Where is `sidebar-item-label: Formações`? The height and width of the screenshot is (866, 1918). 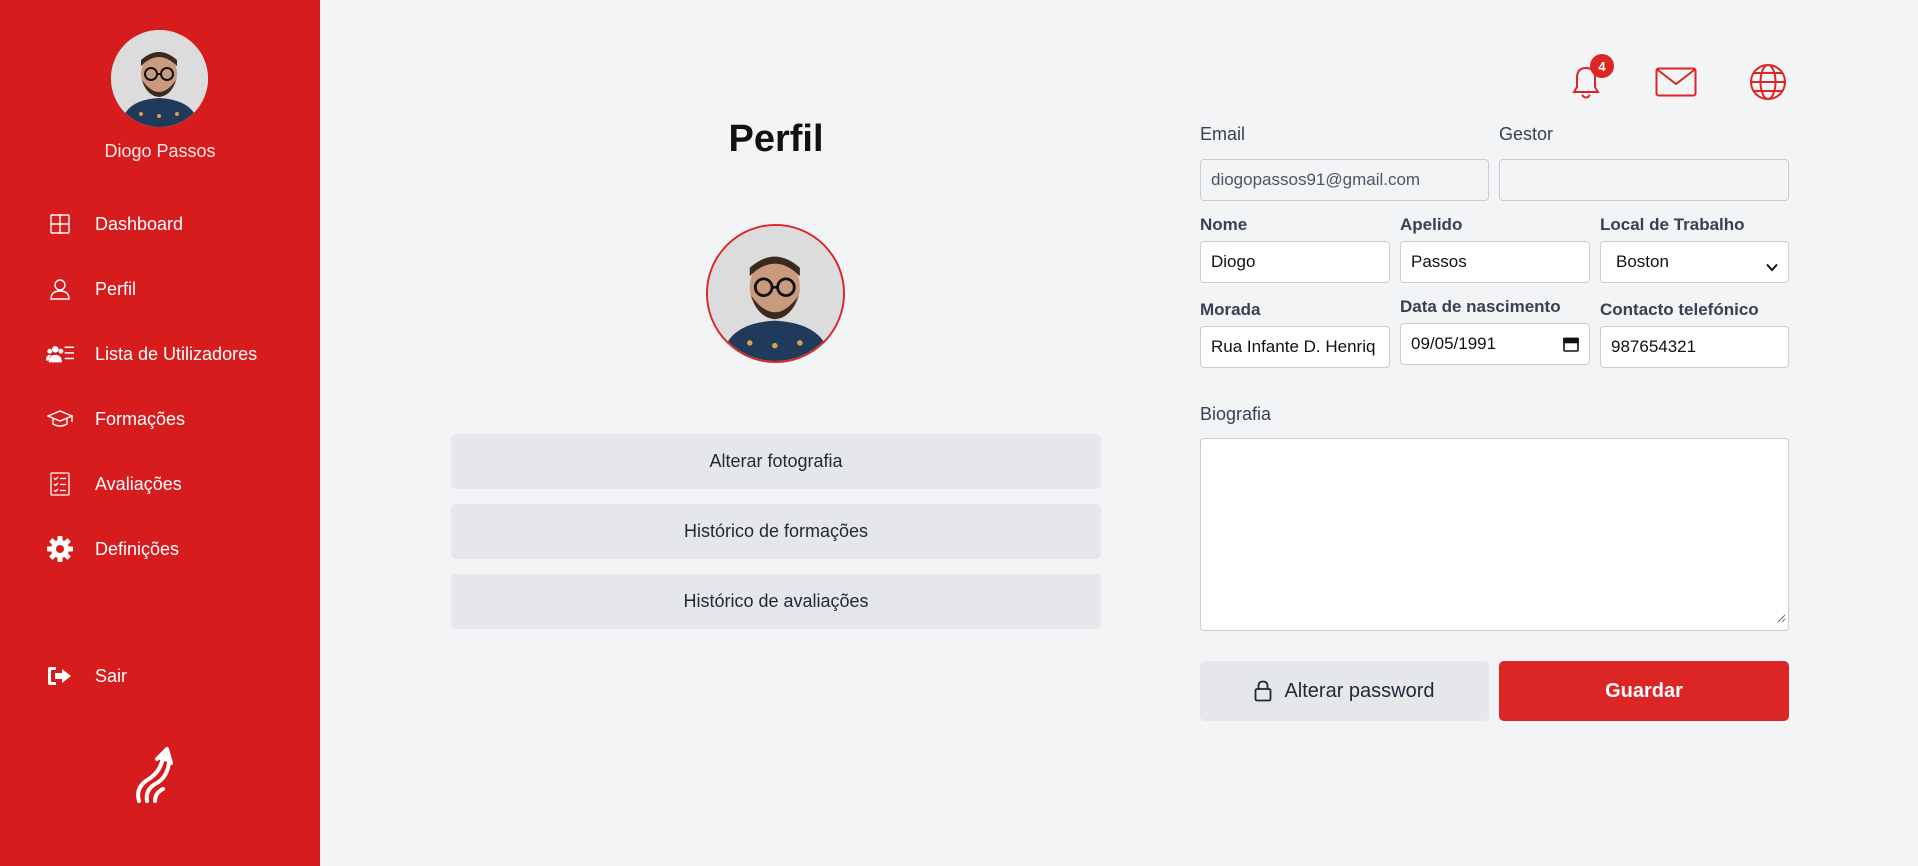
sidebar-item-label: Formações is located at coordinates (140, 418).